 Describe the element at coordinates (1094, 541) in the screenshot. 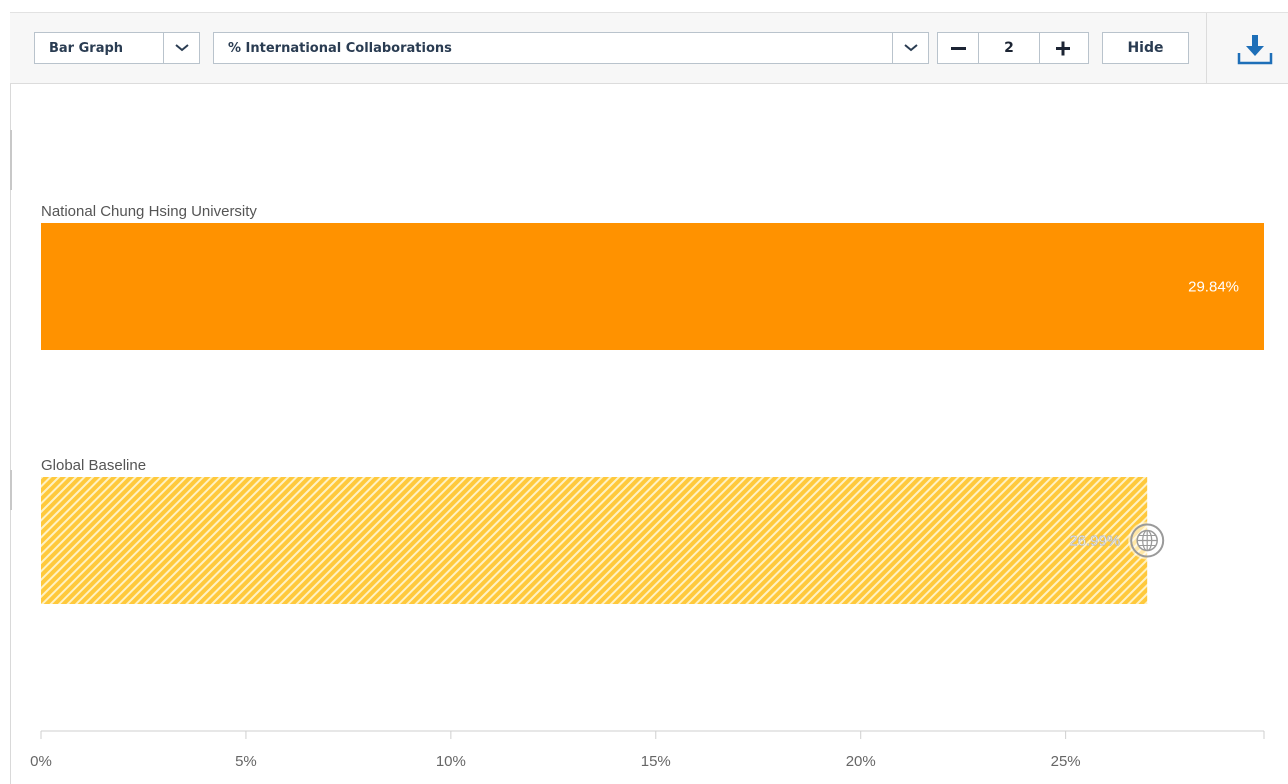

I see `bar-value-label: 26.99%` at that location.